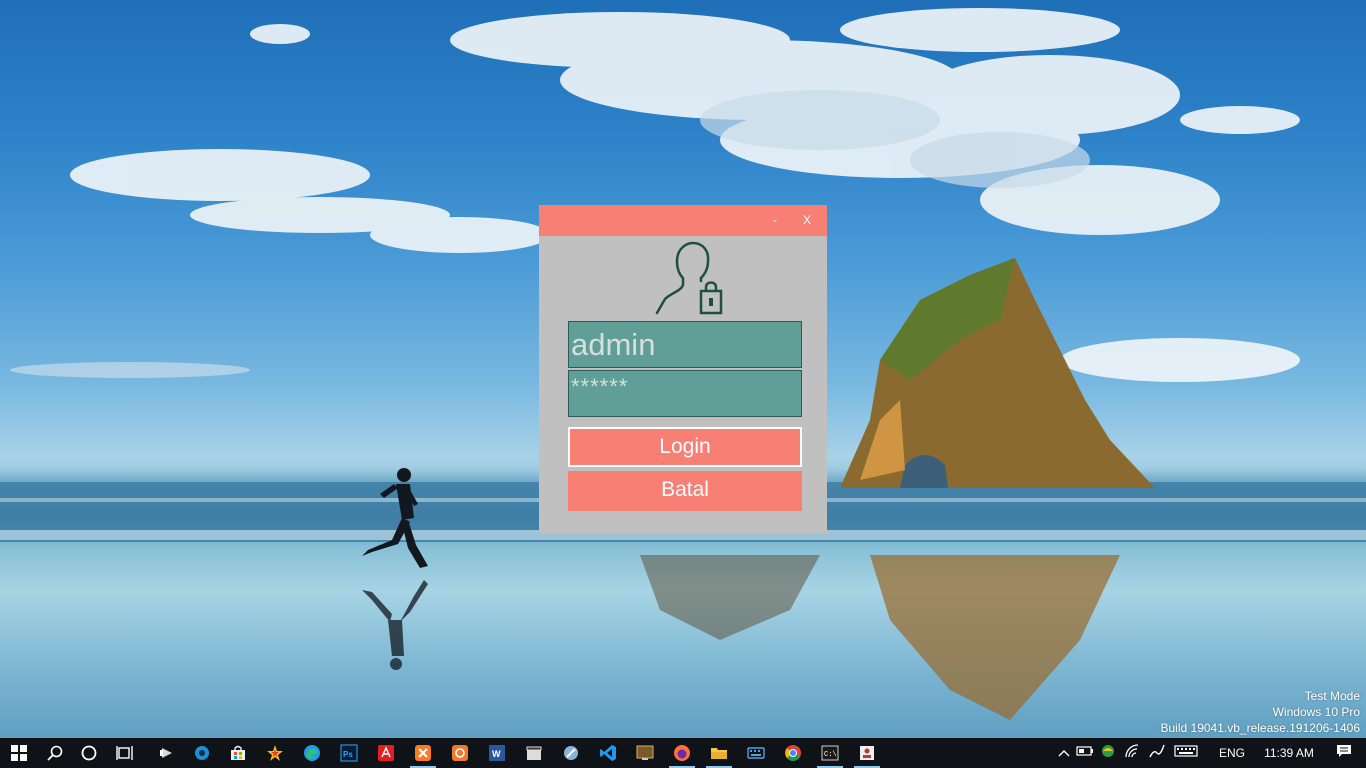  I want to click on app-orange-icon, so click(460, 753).